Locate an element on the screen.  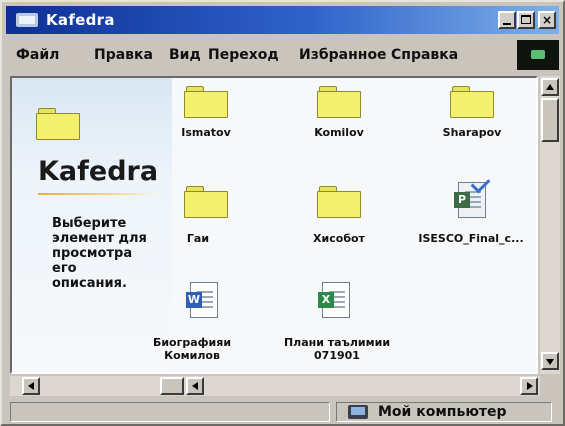
excel-document-icon: X is located at coordinates (335, 301).